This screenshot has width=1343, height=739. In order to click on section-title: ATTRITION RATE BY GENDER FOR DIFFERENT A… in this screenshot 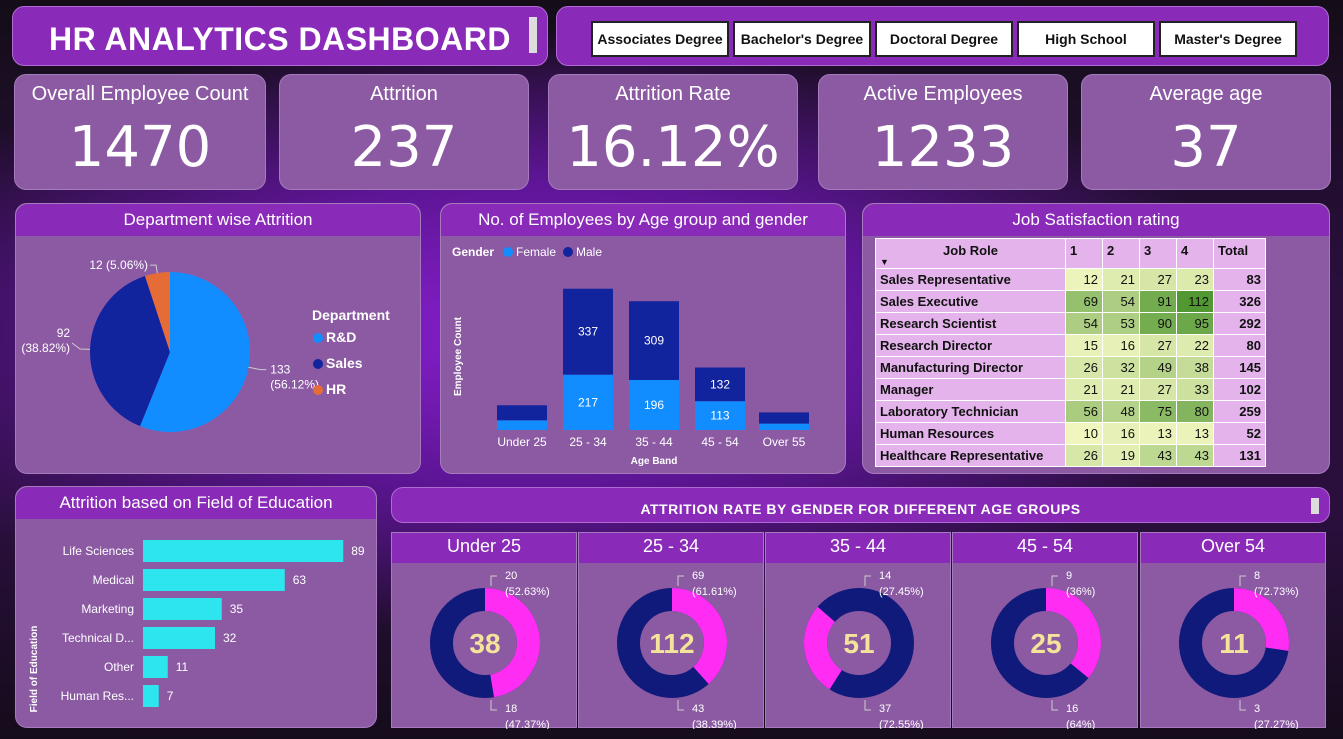, I will do `click(860, 509)`.